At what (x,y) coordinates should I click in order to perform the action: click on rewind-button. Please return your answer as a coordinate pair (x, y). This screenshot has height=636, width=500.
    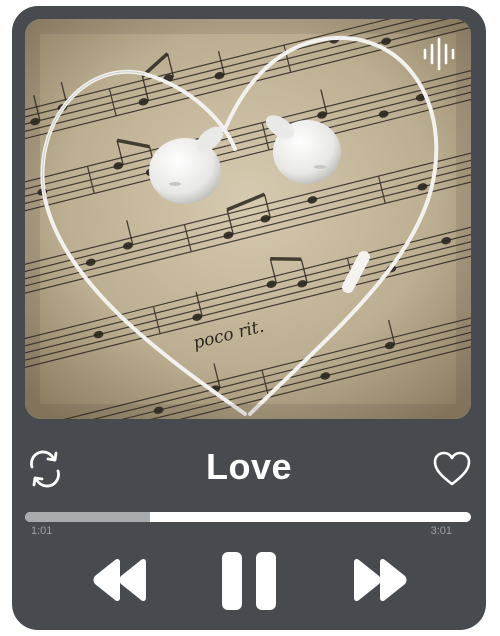
    Looking at the image, I should click on (120, 580).